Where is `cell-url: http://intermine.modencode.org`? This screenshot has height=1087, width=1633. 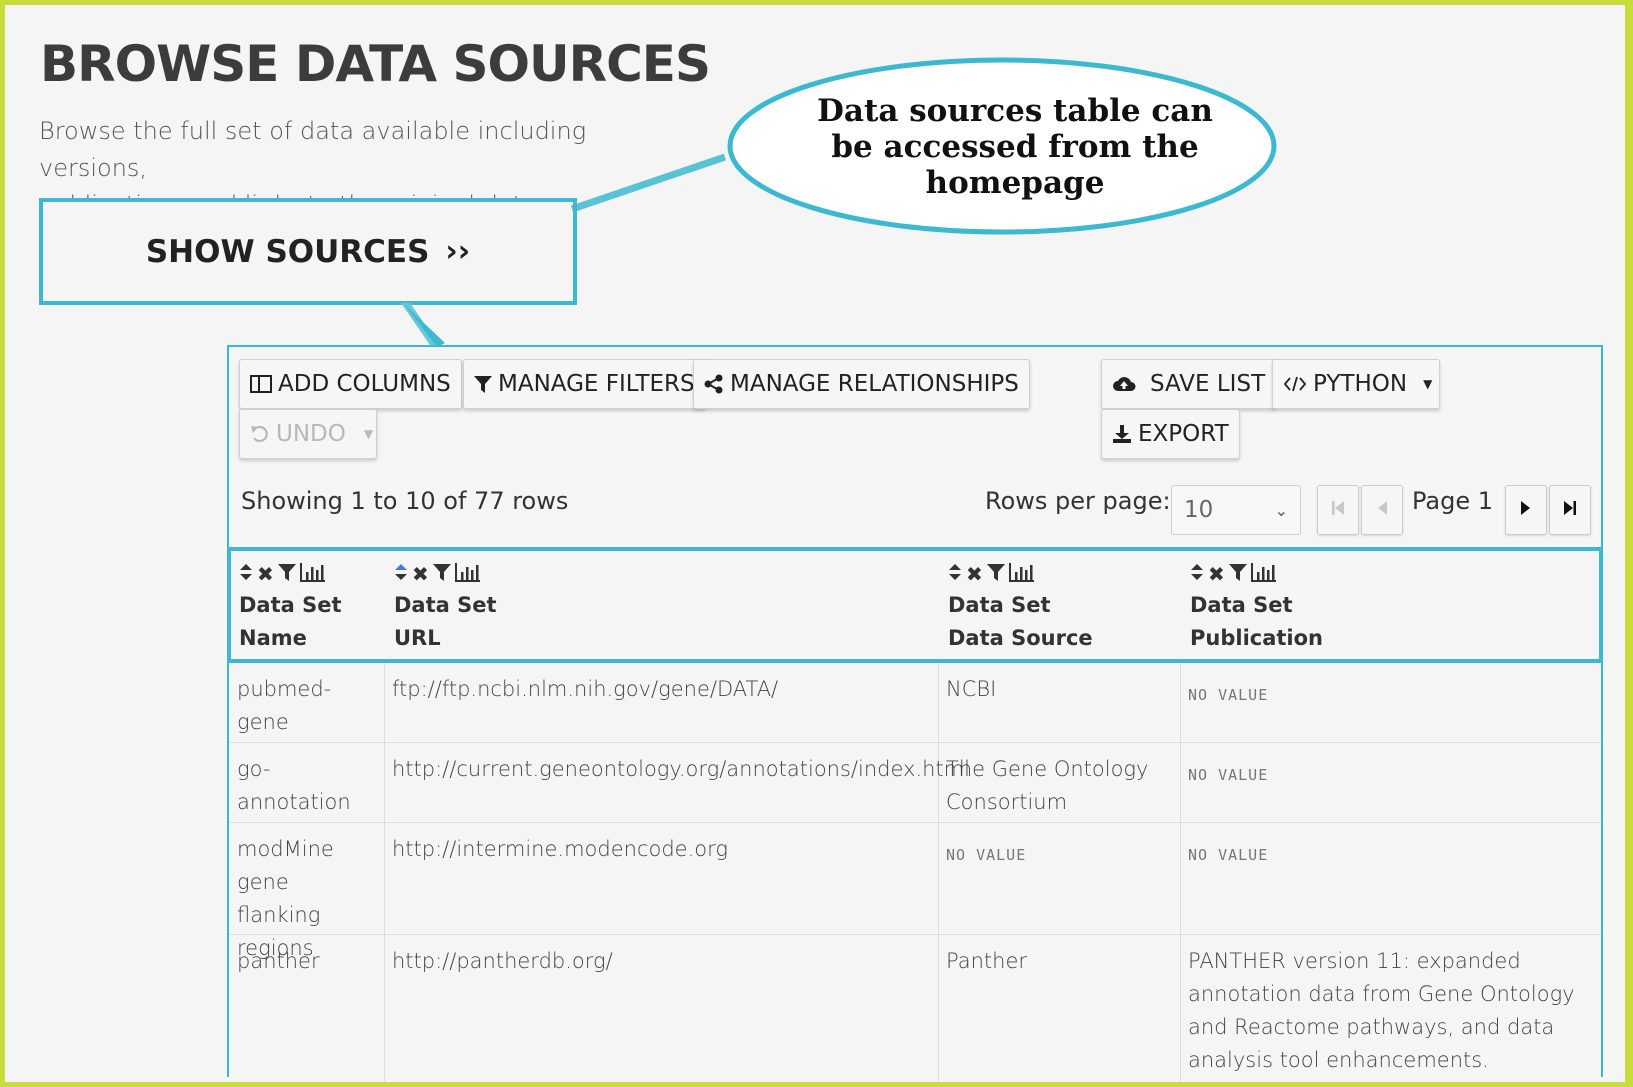 cell-url: http://intermine.modencode.org is located at coordinates (661, 849).